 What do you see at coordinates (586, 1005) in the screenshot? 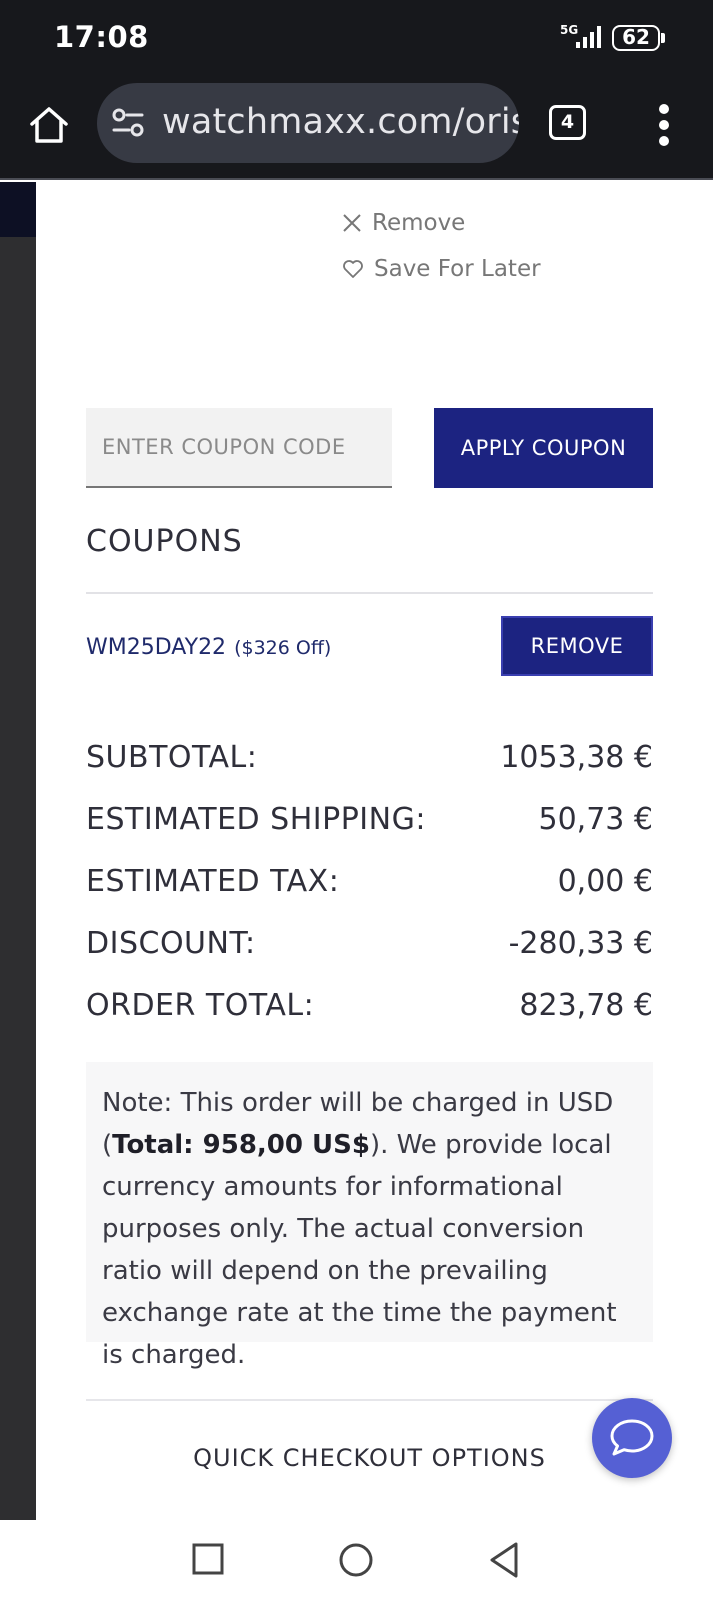
I see `order-total-value: 823,78 €` at bounding box center [586, 1005].